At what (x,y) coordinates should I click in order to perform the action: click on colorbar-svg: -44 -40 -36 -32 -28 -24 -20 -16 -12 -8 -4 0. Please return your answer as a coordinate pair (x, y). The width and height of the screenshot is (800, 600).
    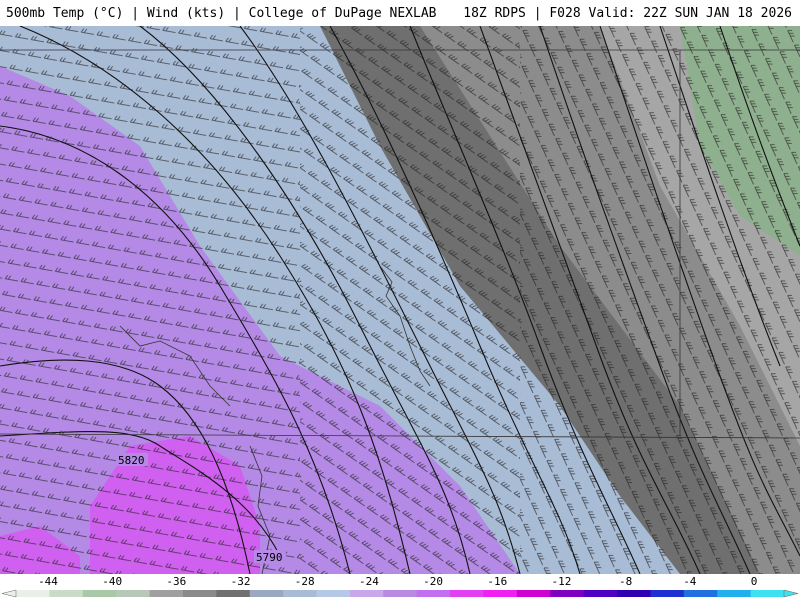
    Looking at the image, I should click on (400, 586).